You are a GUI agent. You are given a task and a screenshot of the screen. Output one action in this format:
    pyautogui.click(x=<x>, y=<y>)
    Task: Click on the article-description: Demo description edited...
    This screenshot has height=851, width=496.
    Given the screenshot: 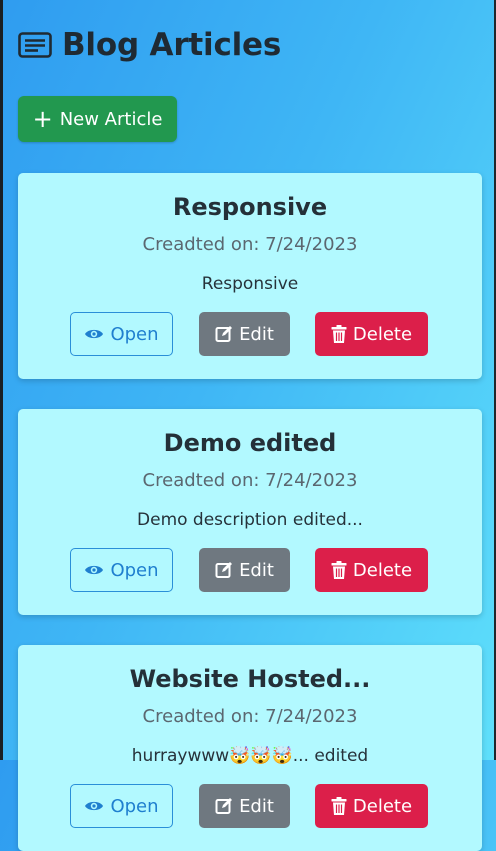 What is the action you would take?
    pyautogui.click(x=250, y=520)
    